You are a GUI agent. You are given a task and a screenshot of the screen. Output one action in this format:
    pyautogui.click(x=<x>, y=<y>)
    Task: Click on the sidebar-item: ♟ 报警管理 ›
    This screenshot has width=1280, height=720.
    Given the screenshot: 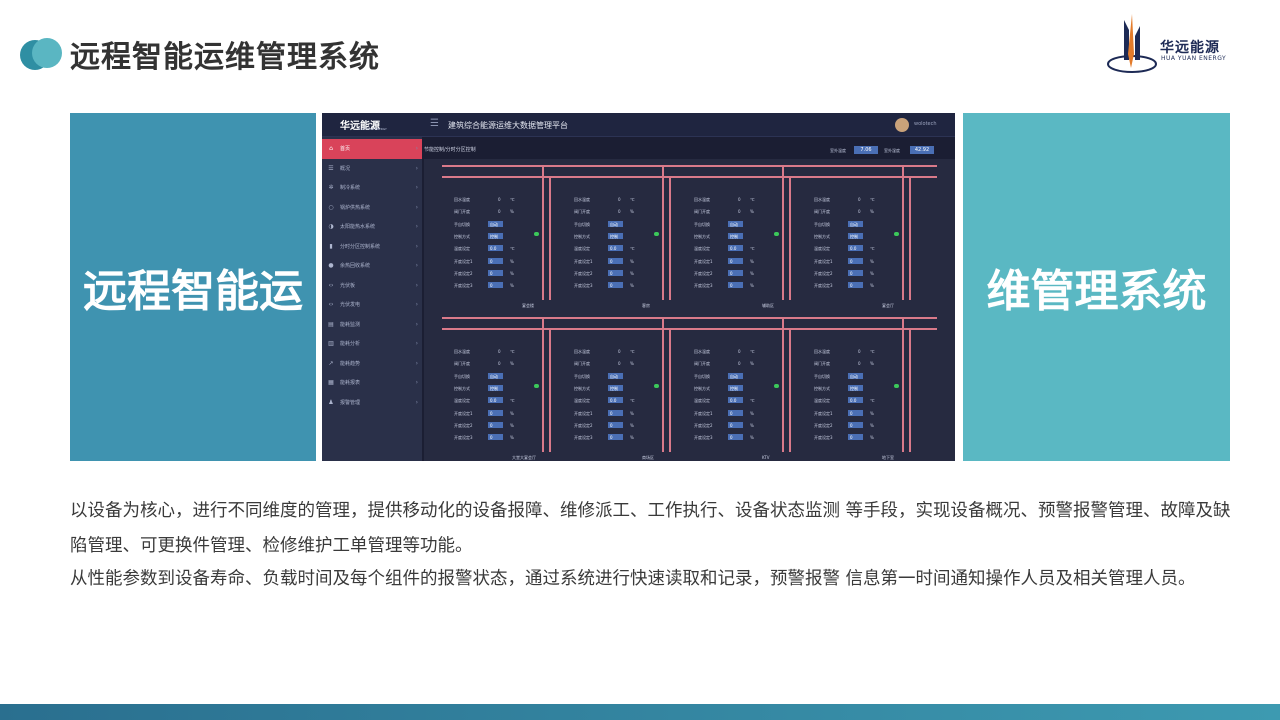 What is the action you would take?
    pyautogui.click(x=372, y=403)
    